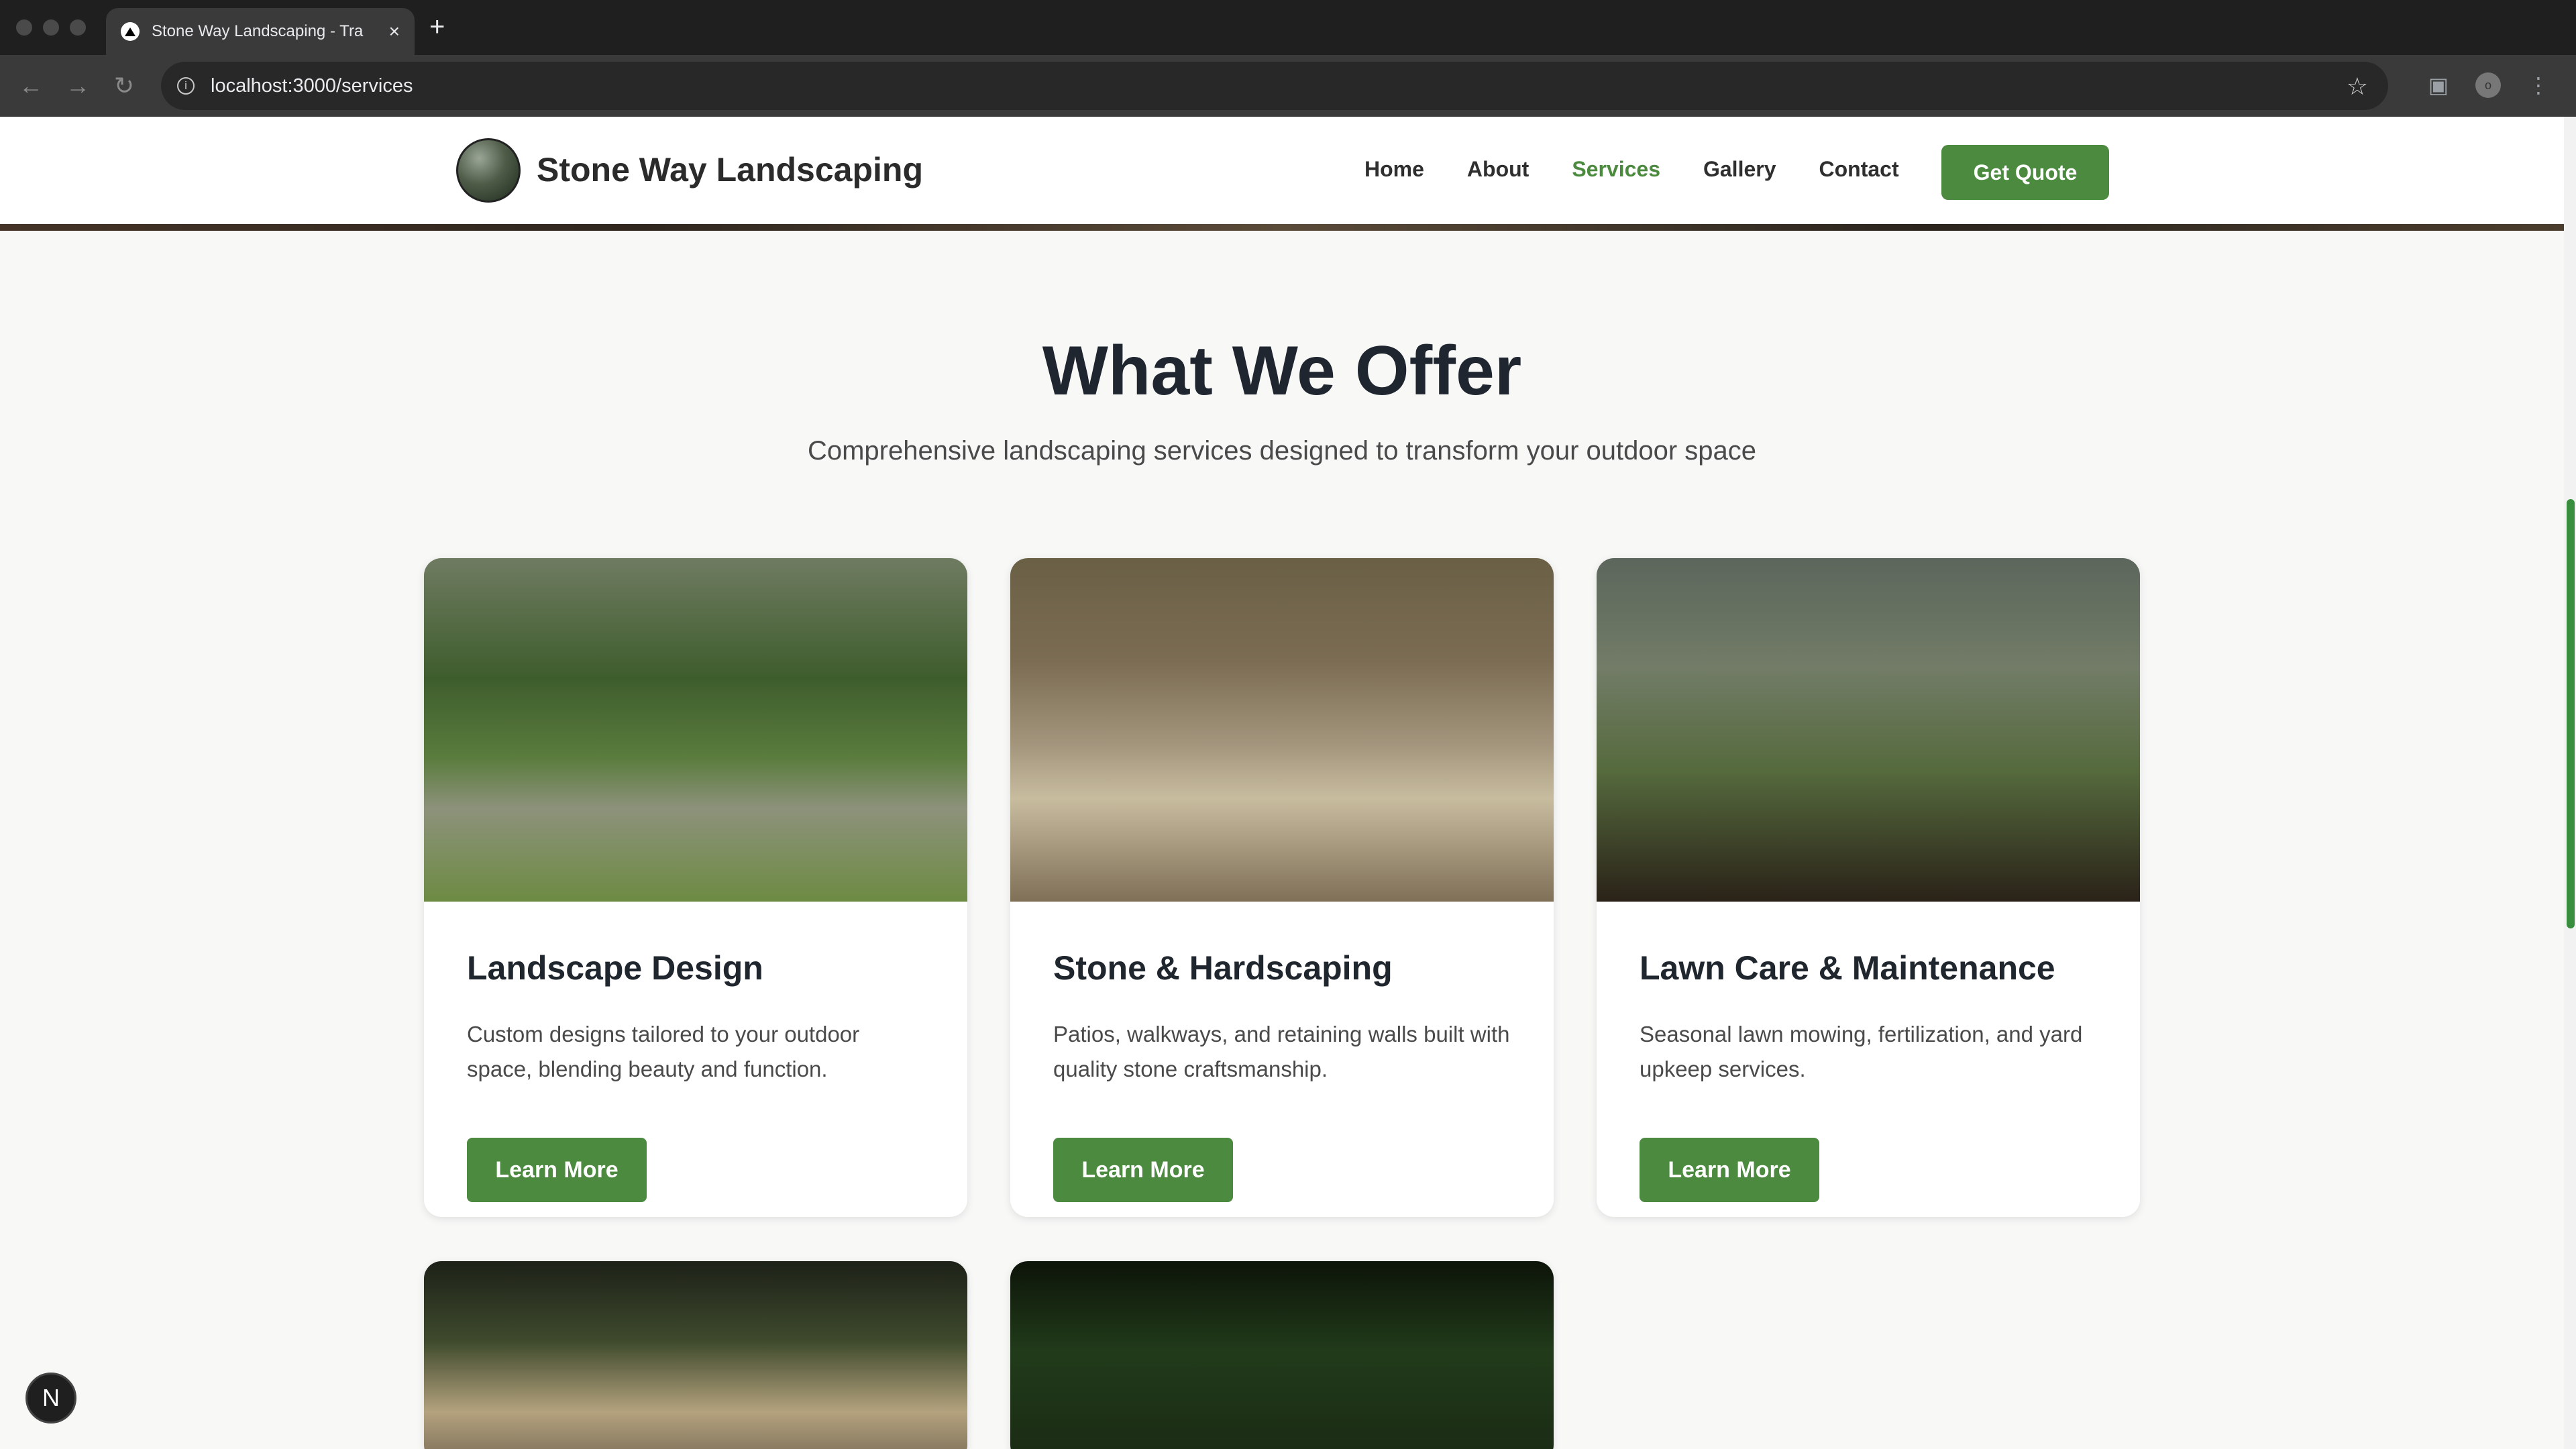 Image resolution: width=2576 pixels, height=1449 pixels. What do you see at coordinates (615, 968) in the screenshot?
I see `card-title: Landscape Design` at bounding box center [615, 968].